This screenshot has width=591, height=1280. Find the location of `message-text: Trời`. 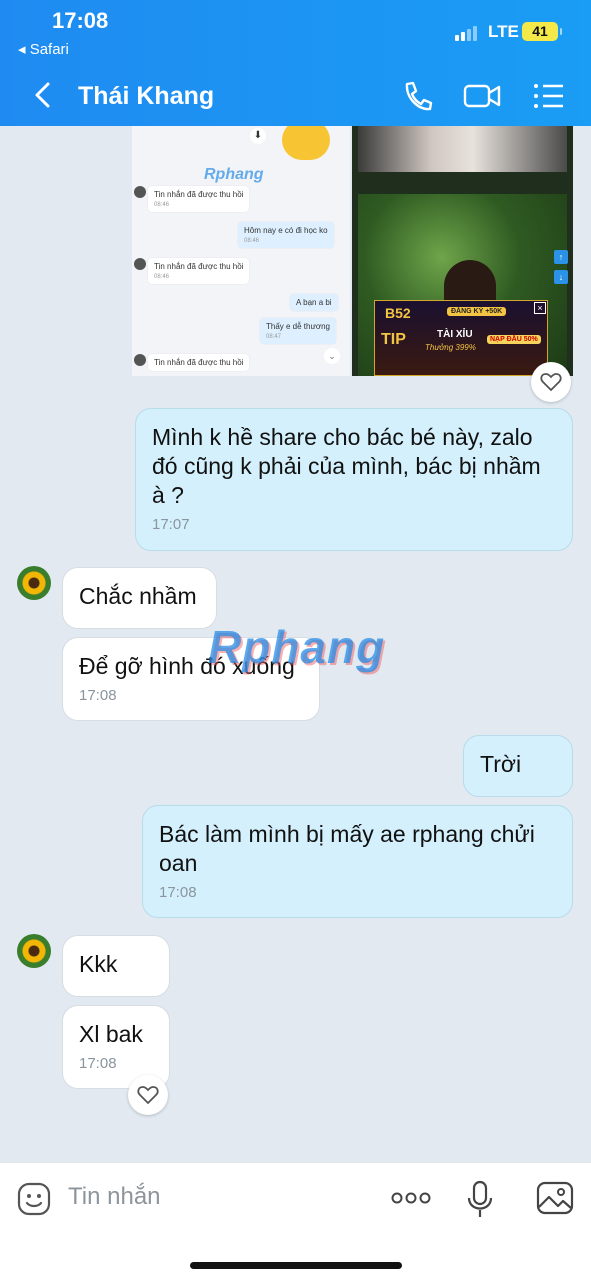

message-text: Trời is located at coordinates (501, 764).